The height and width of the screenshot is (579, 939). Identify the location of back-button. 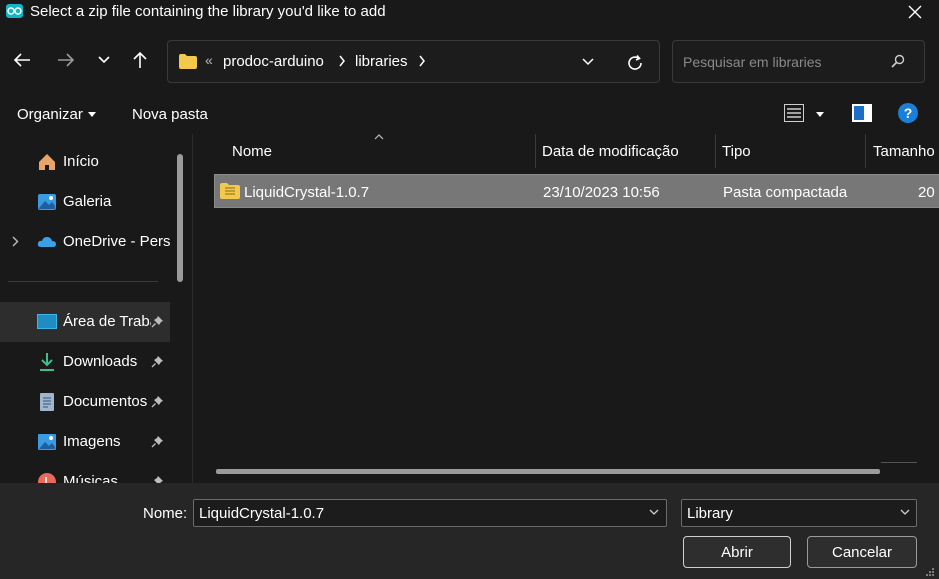
(22, 60).